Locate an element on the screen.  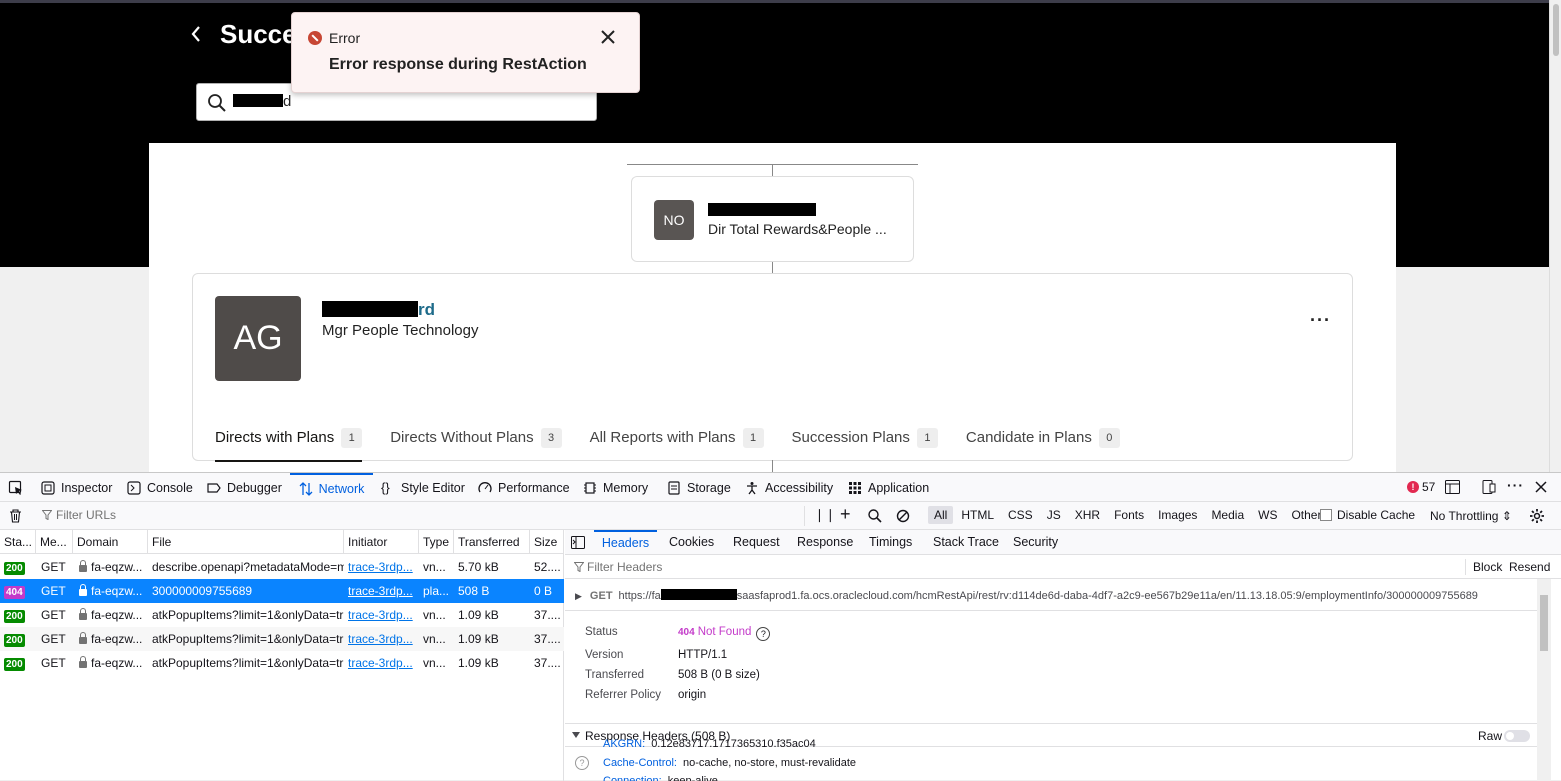
responsive-design-icon is located at coordinates (1488, 487).